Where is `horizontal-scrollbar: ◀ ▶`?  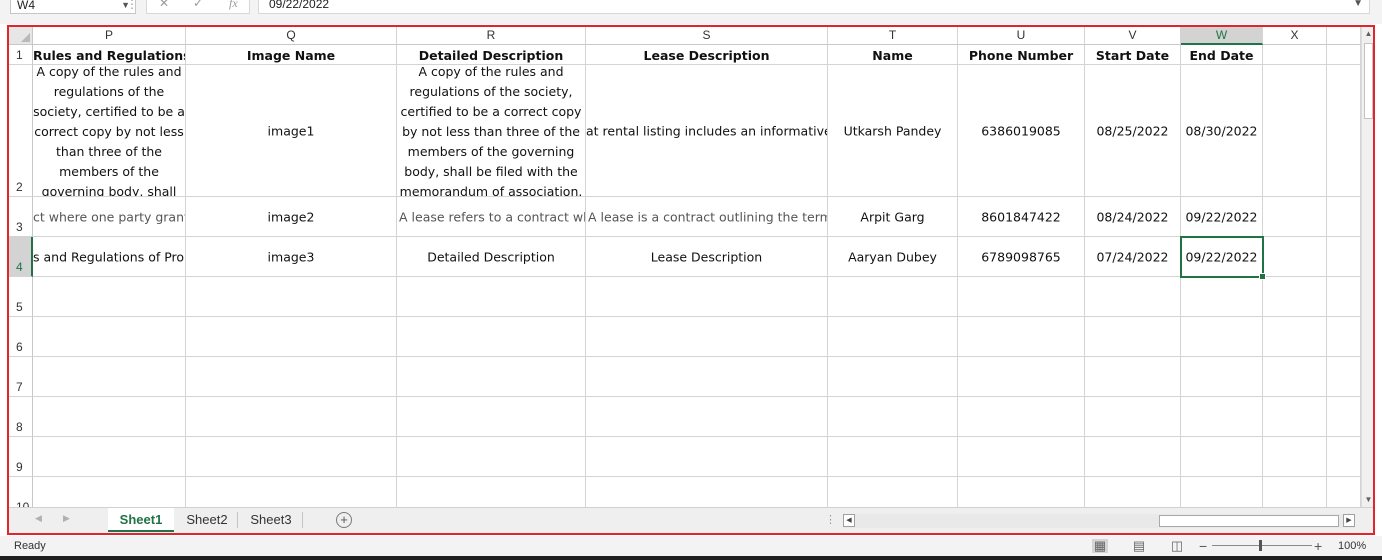
horizontal-scrollbar: ◀ ▶ is located at coordinates (1099, 521).